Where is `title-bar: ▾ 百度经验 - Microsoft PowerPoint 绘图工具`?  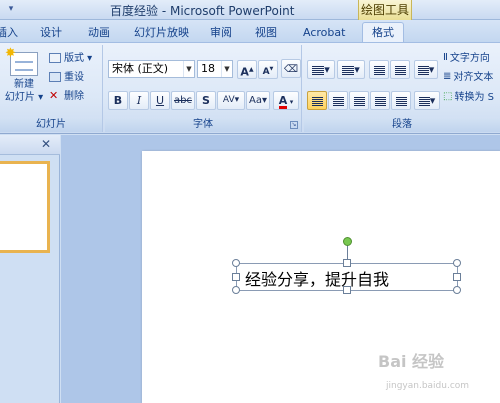 title-bar: ▾ 百度经验 - Microsoft PowerPoint 绘图工具 is located at coordinates (250, 10).